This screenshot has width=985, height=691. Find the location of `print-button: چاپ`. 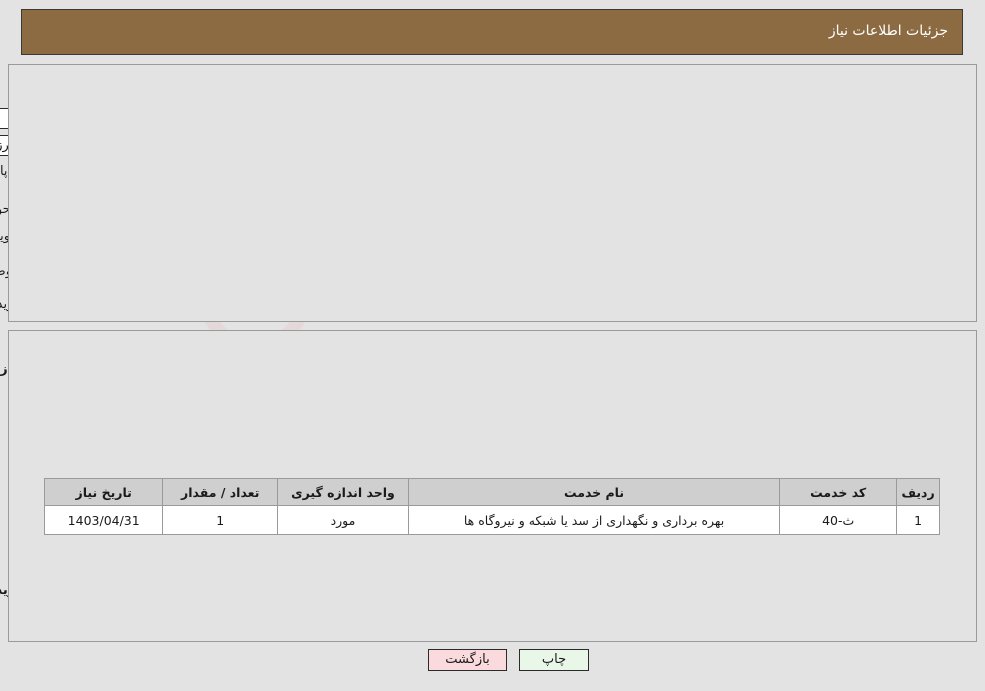

print-button: چاپ is located at coordinates (554, 660).